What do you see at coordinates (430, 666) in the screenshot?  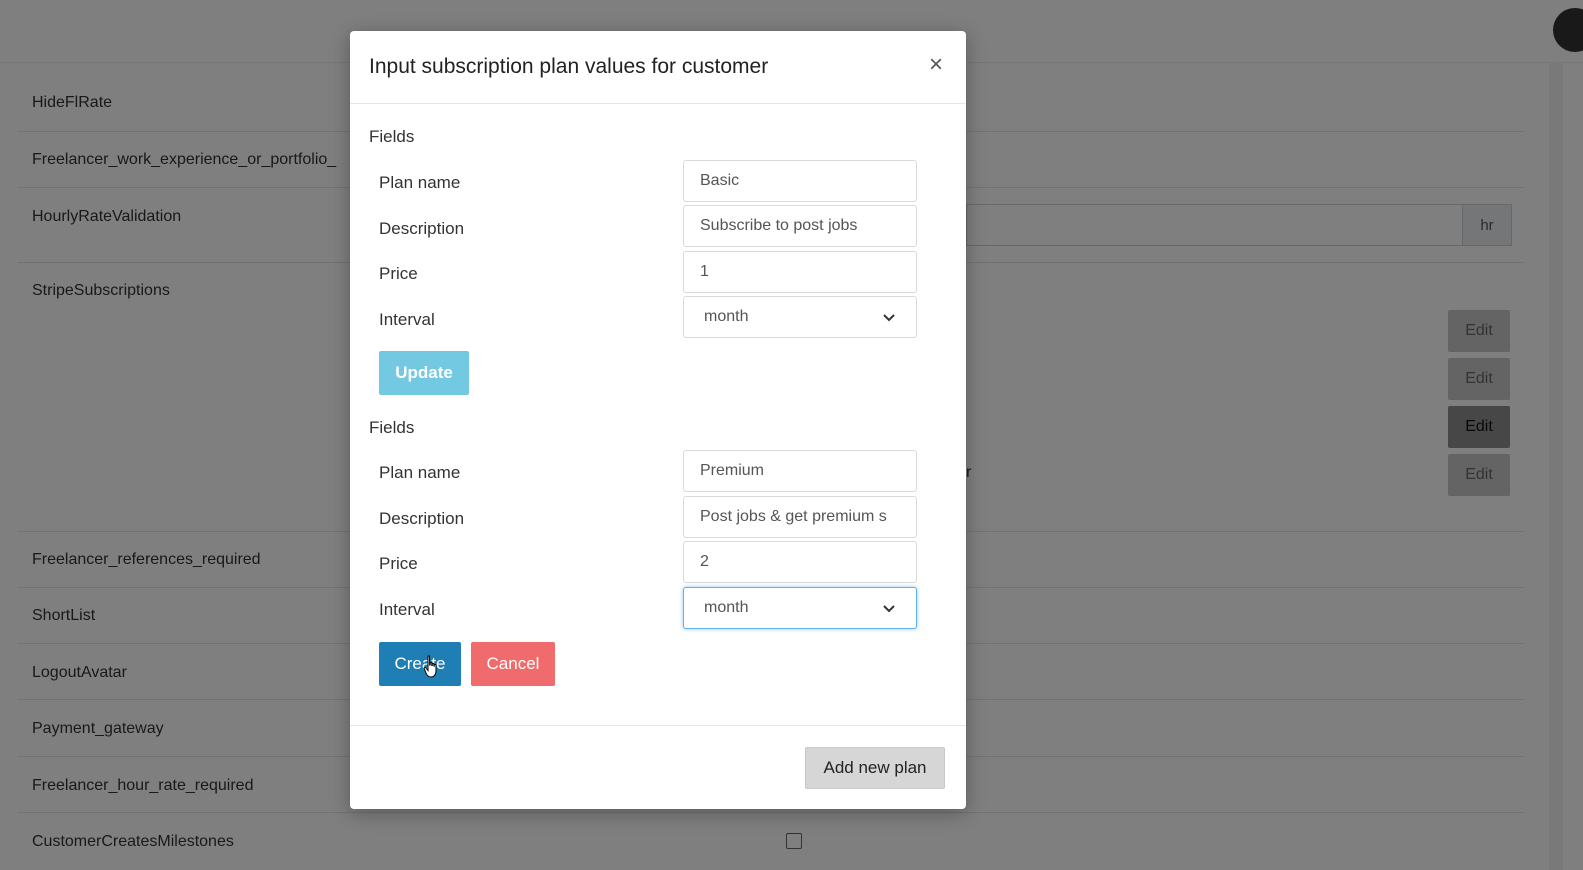 I see `hand-cursor-icon` at bounding box center [430, 666].